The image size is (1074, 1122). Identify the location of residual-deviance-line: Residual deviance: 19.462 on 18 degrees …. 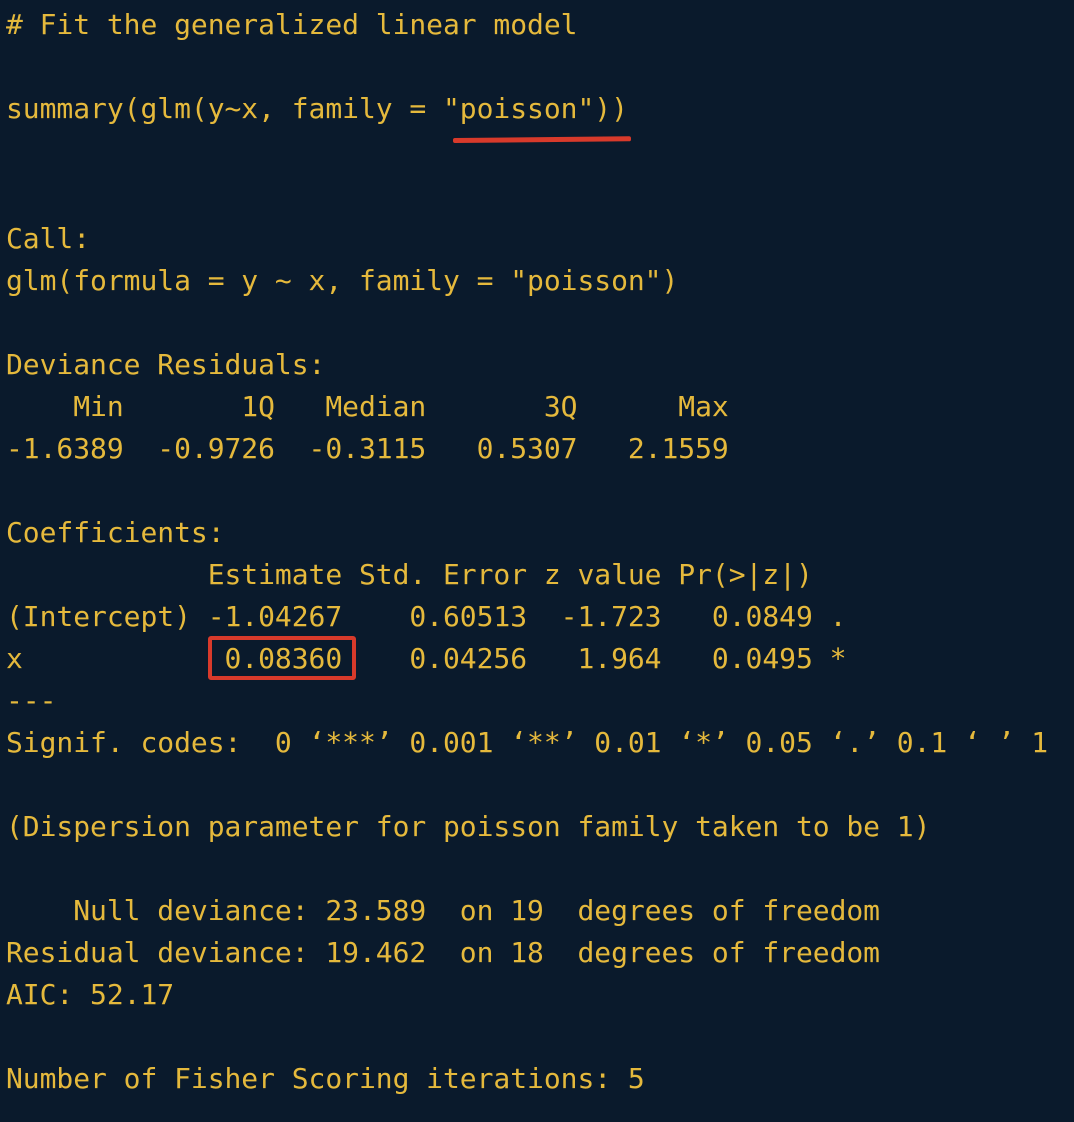
(443, 952).